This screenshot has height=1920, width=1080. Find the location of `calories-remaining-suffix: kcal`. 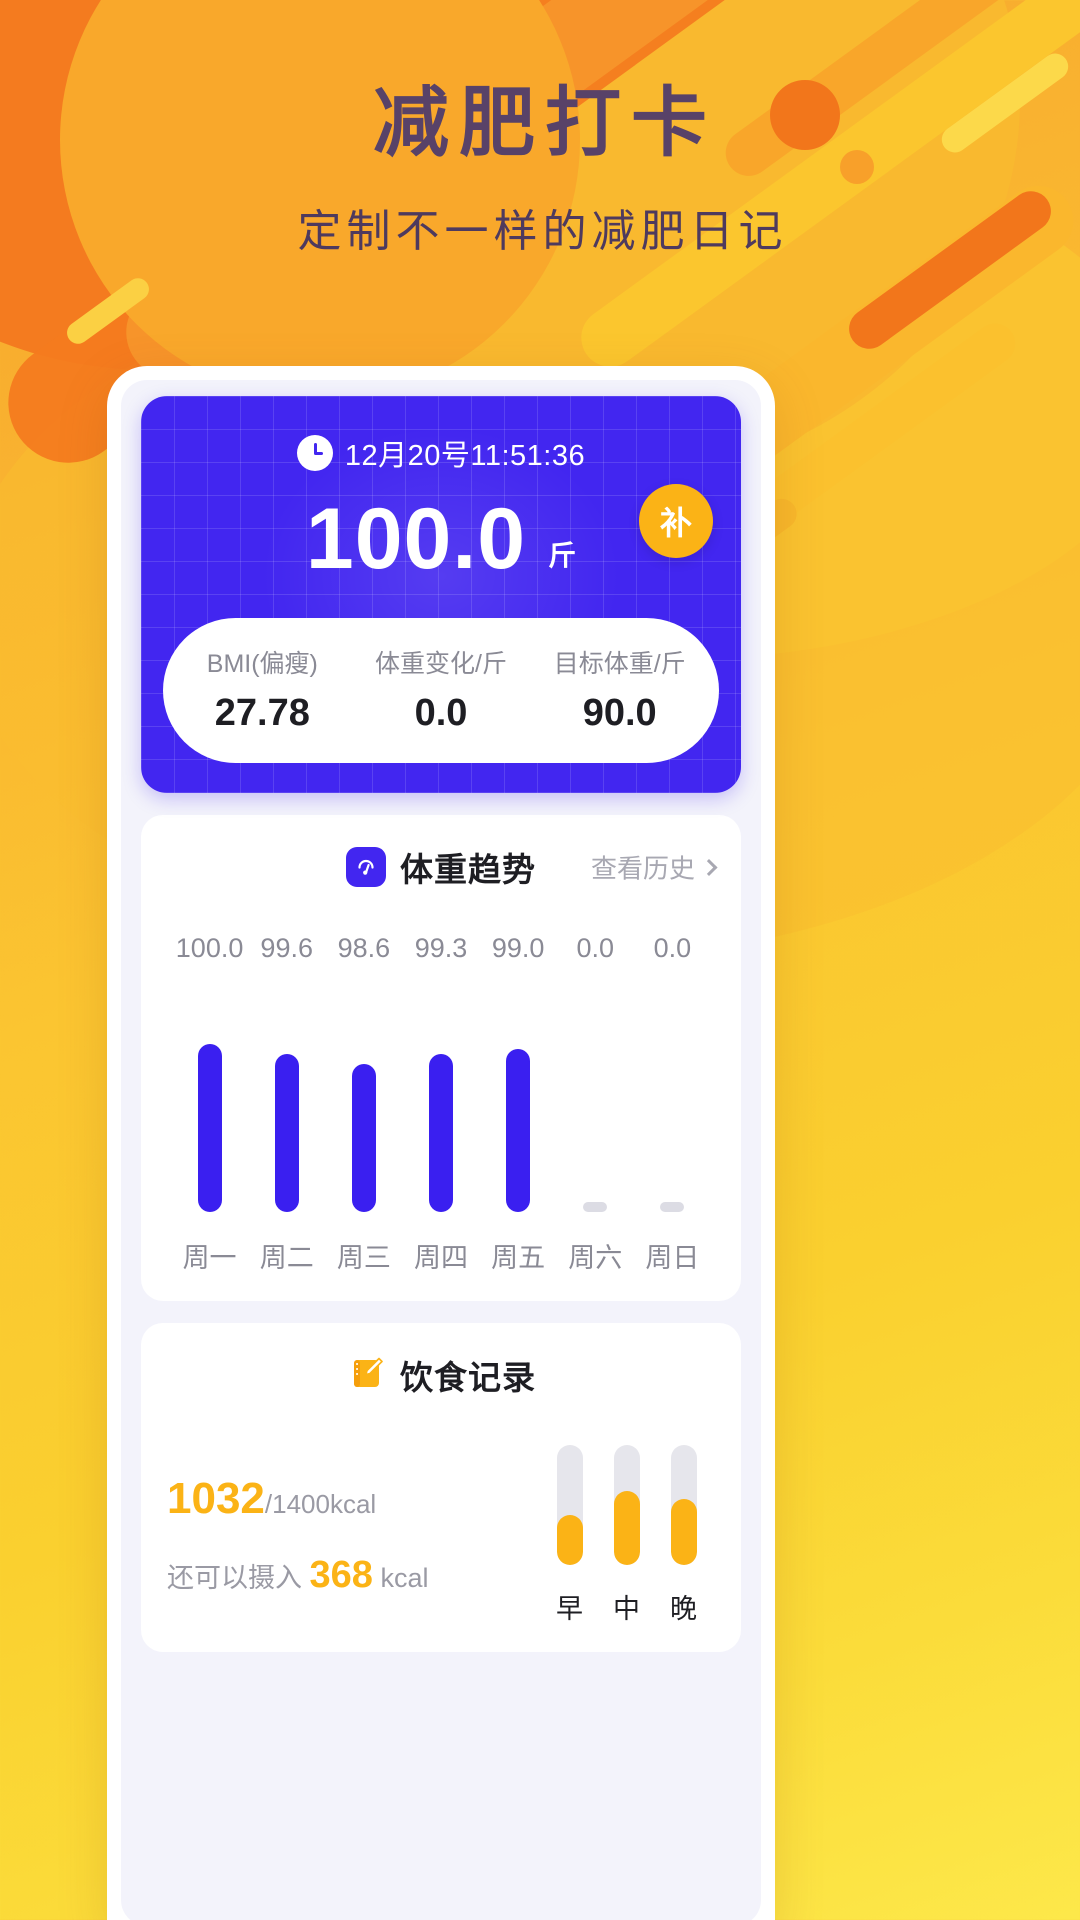

calories-remaining-suffix: kcal is located at coordinates (404, 1578).